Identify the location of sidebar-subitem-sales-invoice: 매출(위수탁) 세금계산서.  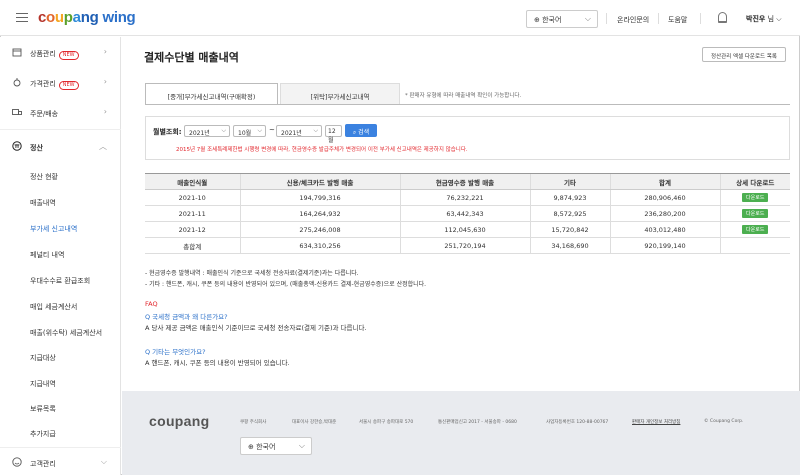
(66, 333).